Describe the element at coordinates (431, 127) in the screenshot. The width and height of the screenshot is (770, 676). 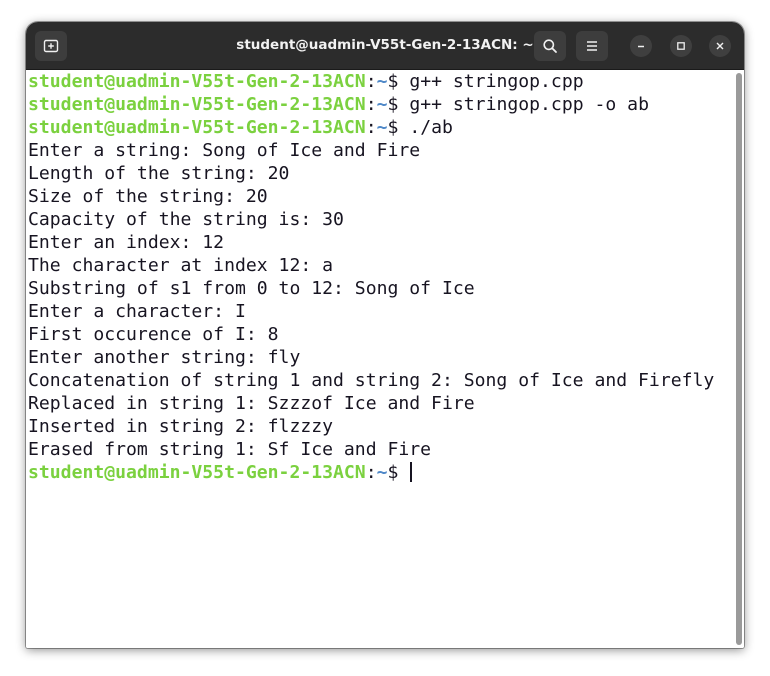
I see `command-text: ./ab` at that location.